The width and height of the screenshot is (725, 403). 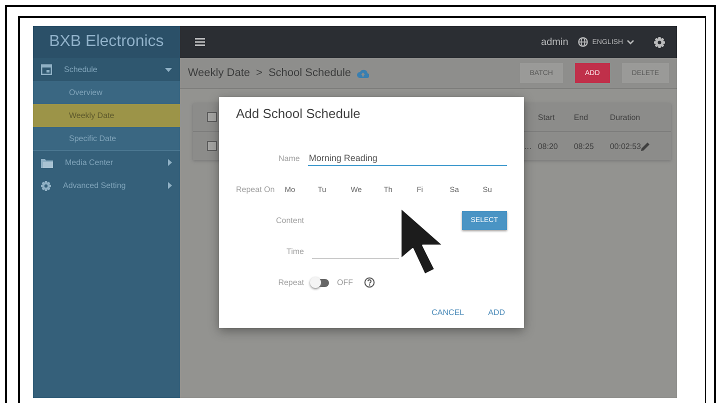 What do you see at coordinates (320, 282) in the screenshot?
I see `toggle-switch` at bounding box center [320, 282].